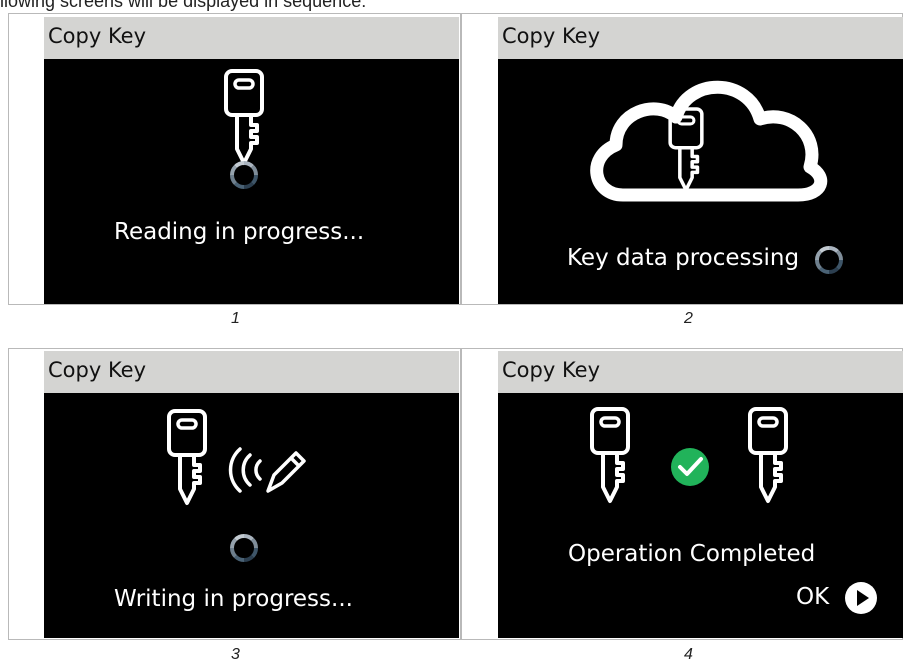 This screenshot has height=666, width=903. Describe the element at coordinates (235, 654) in the screenshot. I see `caption-3: 3` at that location.